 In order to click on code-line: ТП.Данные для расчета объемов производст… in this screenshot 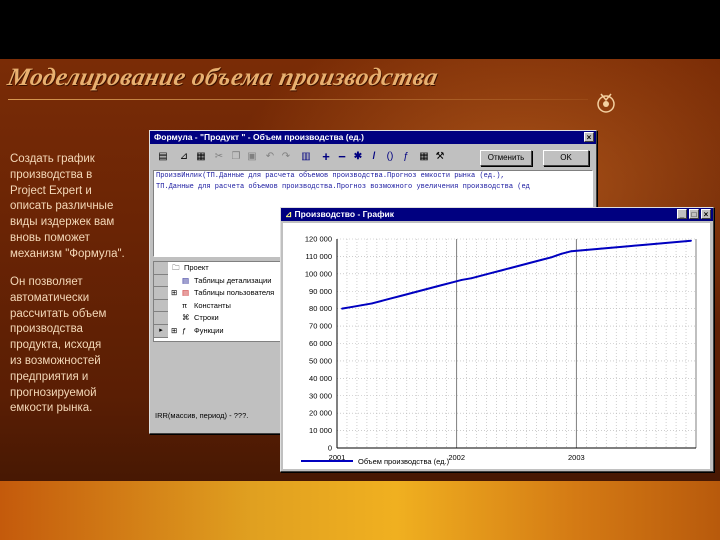, I will do `click(343, 187)`.